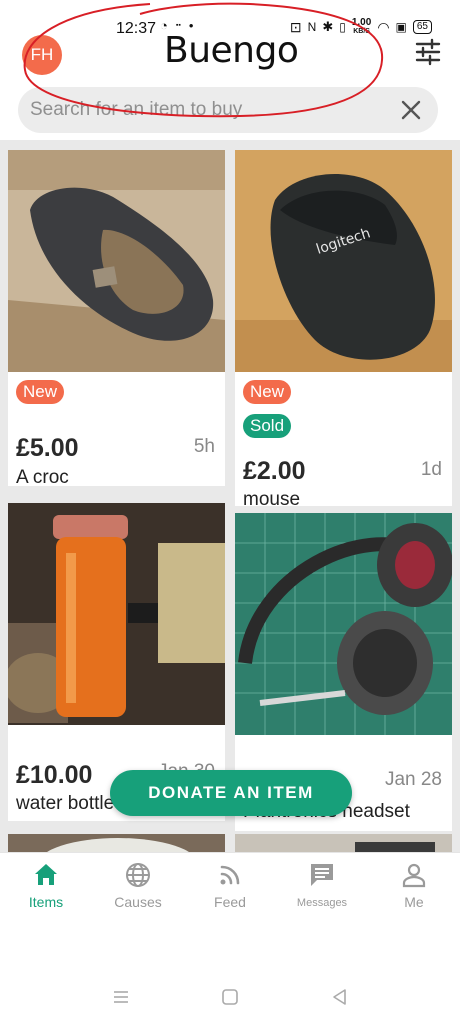 Image resolution: width=460 pixels, height=1024 pixels. What do you see at coordinates (322, 875) in the screenshot?
I see `message-icon` at bounding box center [322, 875].